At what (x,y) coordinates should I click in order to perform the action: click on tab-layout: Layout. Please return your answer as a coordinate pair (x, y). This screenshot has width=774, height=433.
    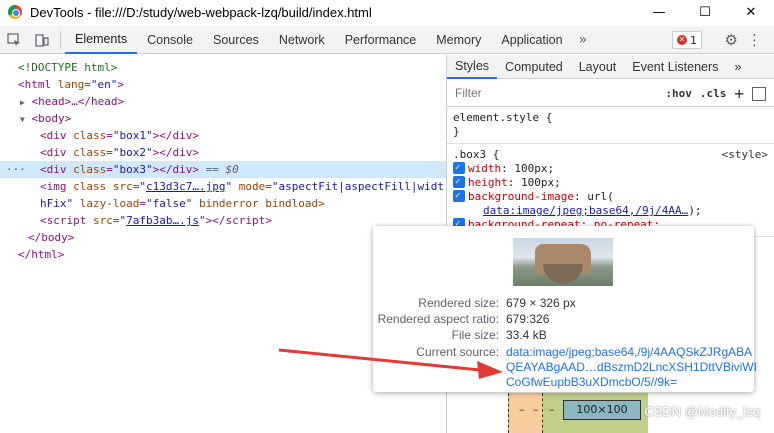
    Looking at the image, I should click on (598, 67).